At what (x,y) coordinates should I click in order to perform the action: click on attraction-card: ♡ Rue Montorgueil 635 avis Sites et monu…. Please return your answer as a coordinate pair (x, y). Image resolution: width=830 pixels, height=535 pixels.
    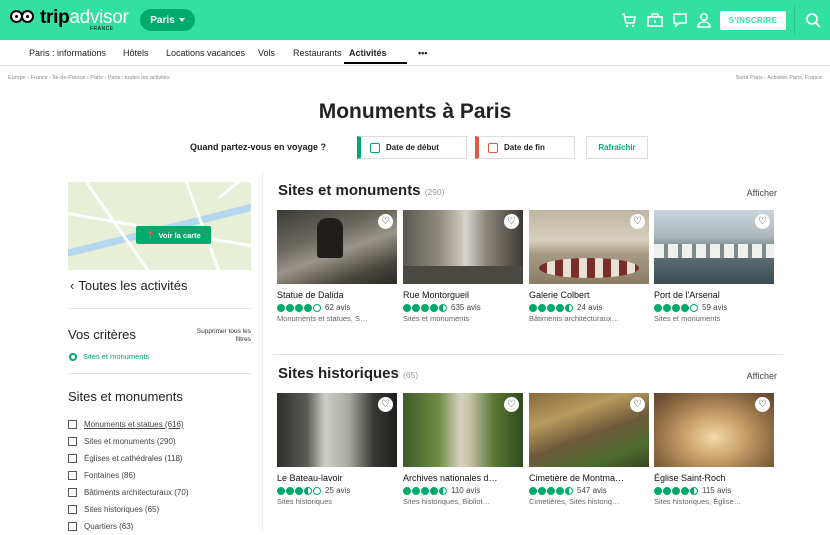
    Looking at the image, I should click on (463, 266).